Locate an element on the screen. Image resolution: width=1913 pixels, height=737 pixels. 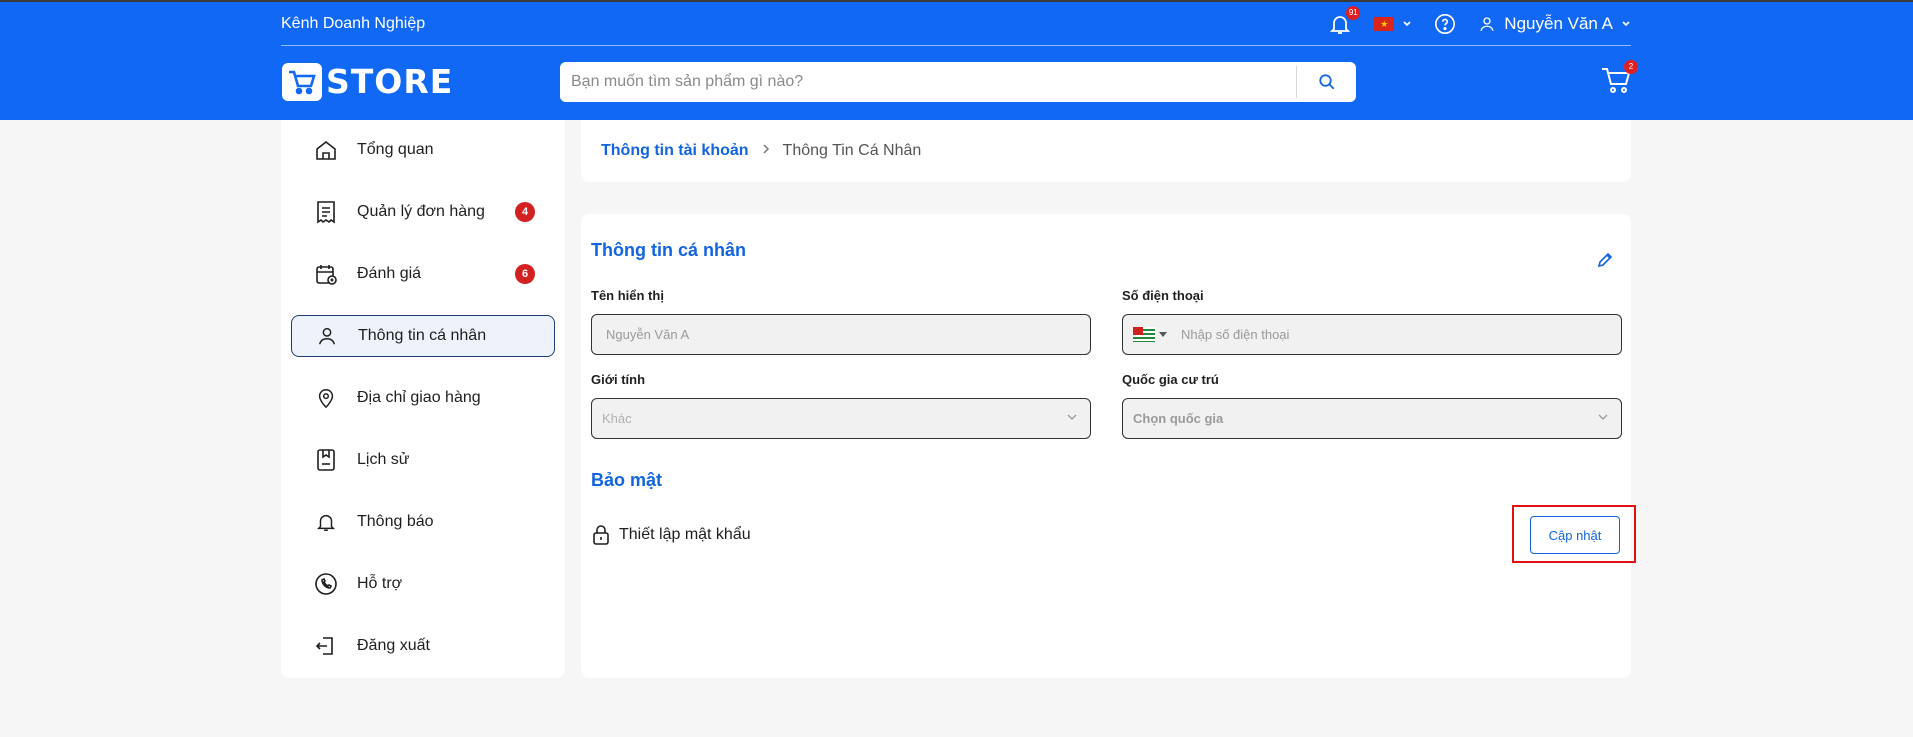
sidebar-item-label: Quản lý đơn hàng is located at coordinates (421, 211).